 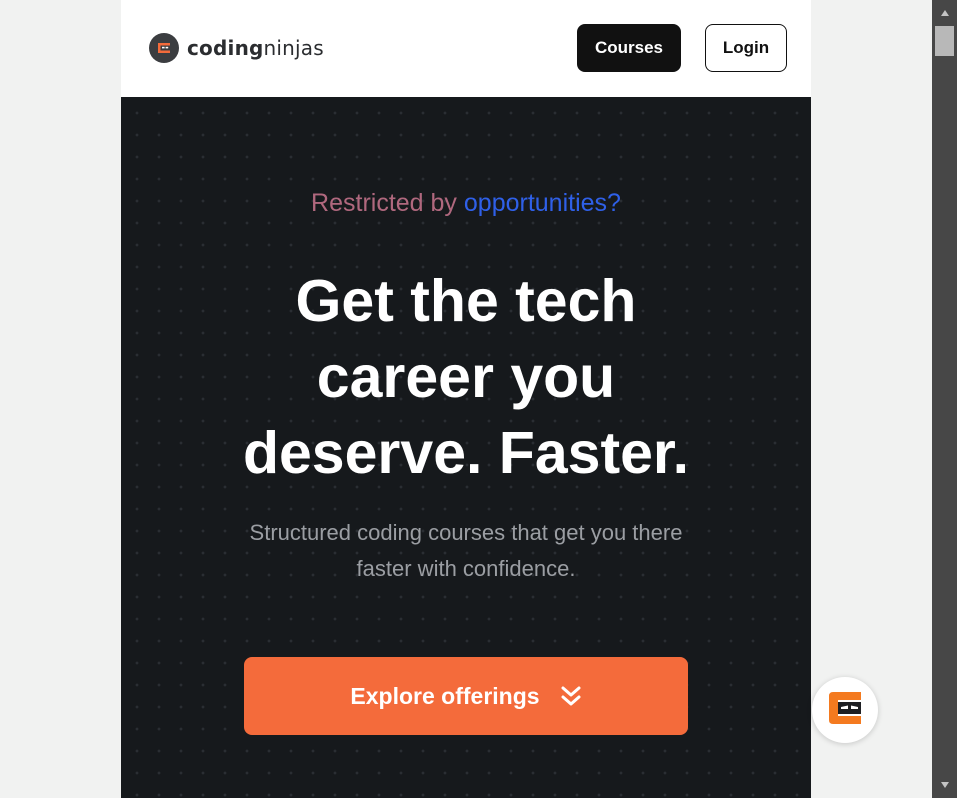 What do you see at coordinates (944, 13) in the screenshot?
I see `scroll-up-arrow-icon` at bounding box center [944, 13].